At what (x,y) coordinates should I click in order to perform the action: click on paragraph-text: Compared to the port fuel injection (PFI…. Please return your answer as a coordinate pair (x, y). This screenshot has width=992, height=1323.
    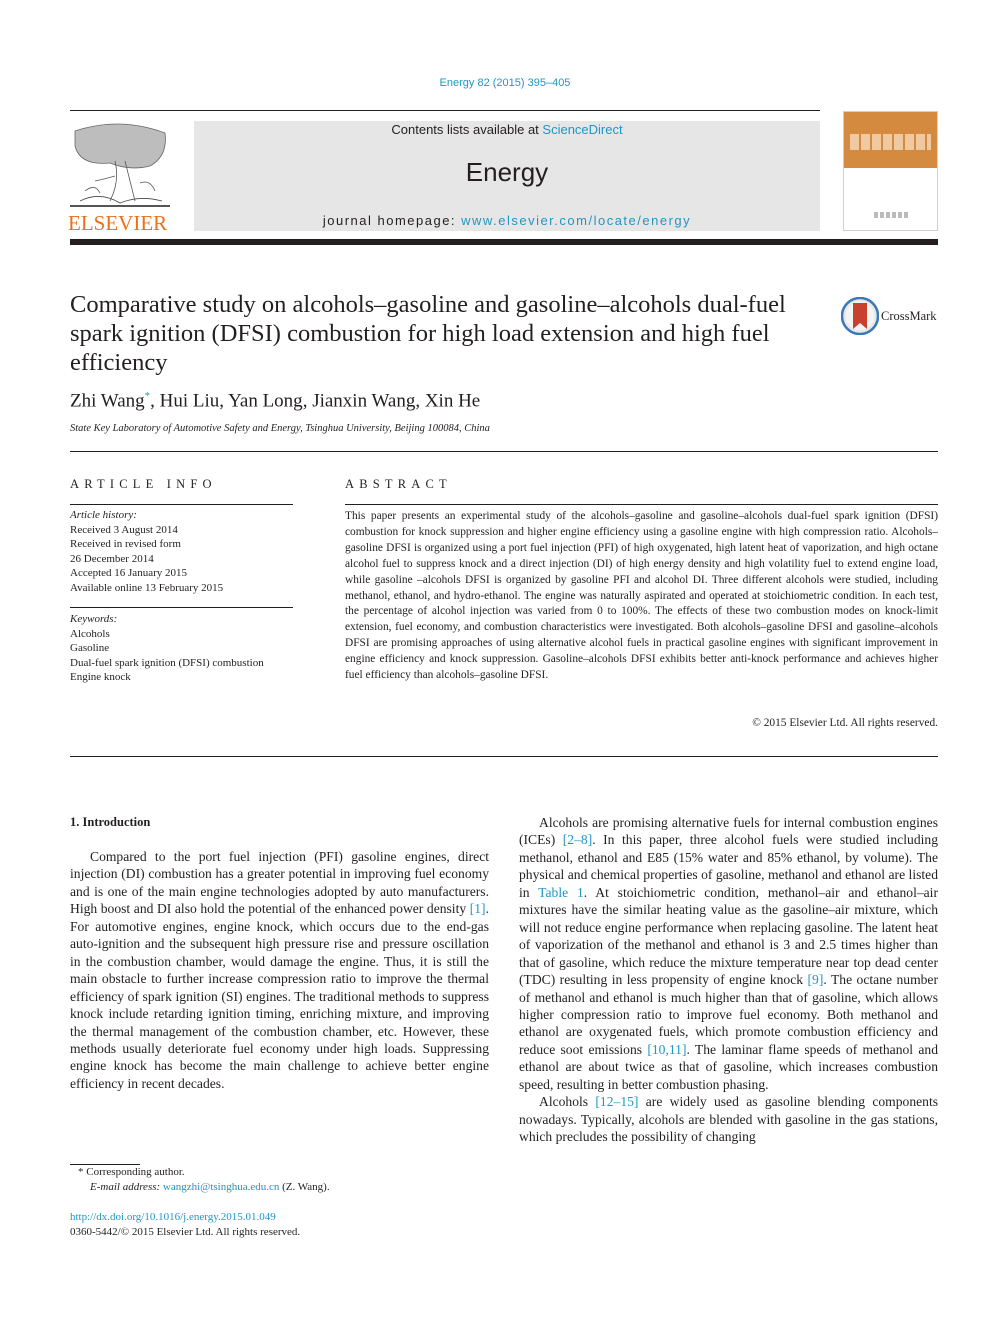
    Looking at the image, I should click on (279, 883).